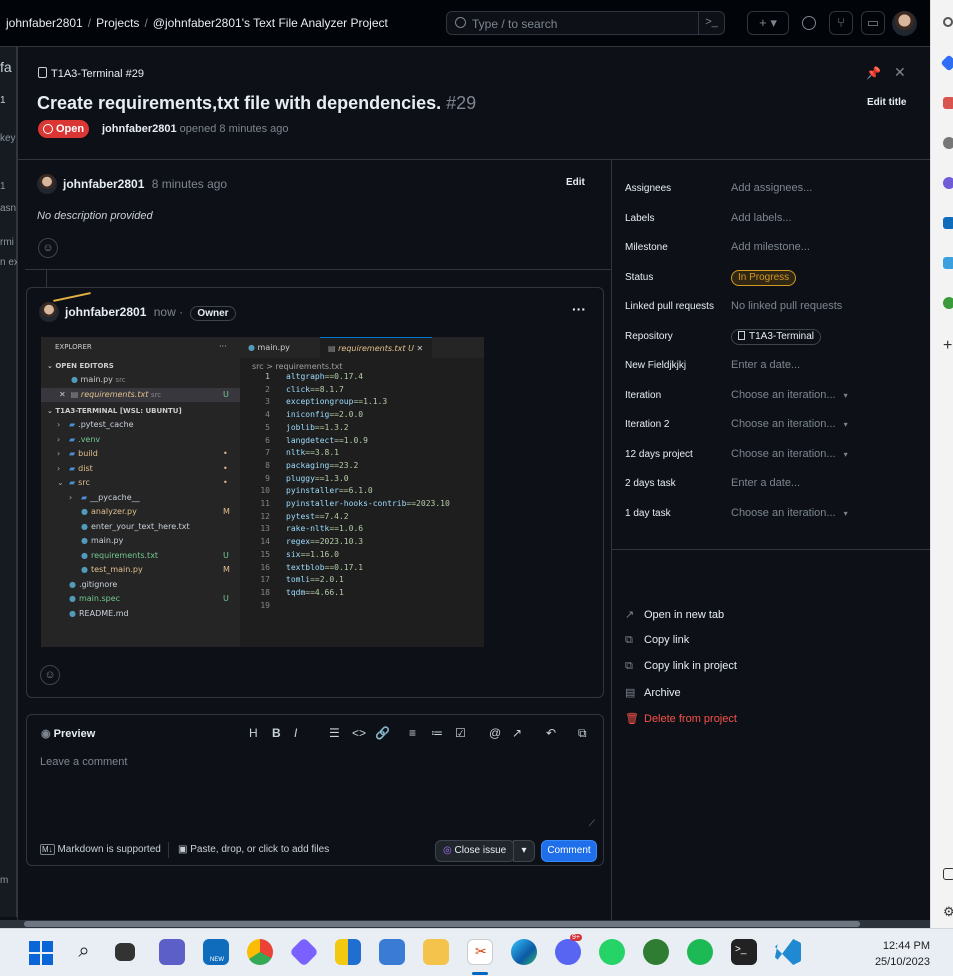 The height and width of the screenshot is (976, 953). What do you see at coordinates (653, 692) in the screenshot?
I see `archive-button: ▤ Archive` at bounding box center [653, 692].